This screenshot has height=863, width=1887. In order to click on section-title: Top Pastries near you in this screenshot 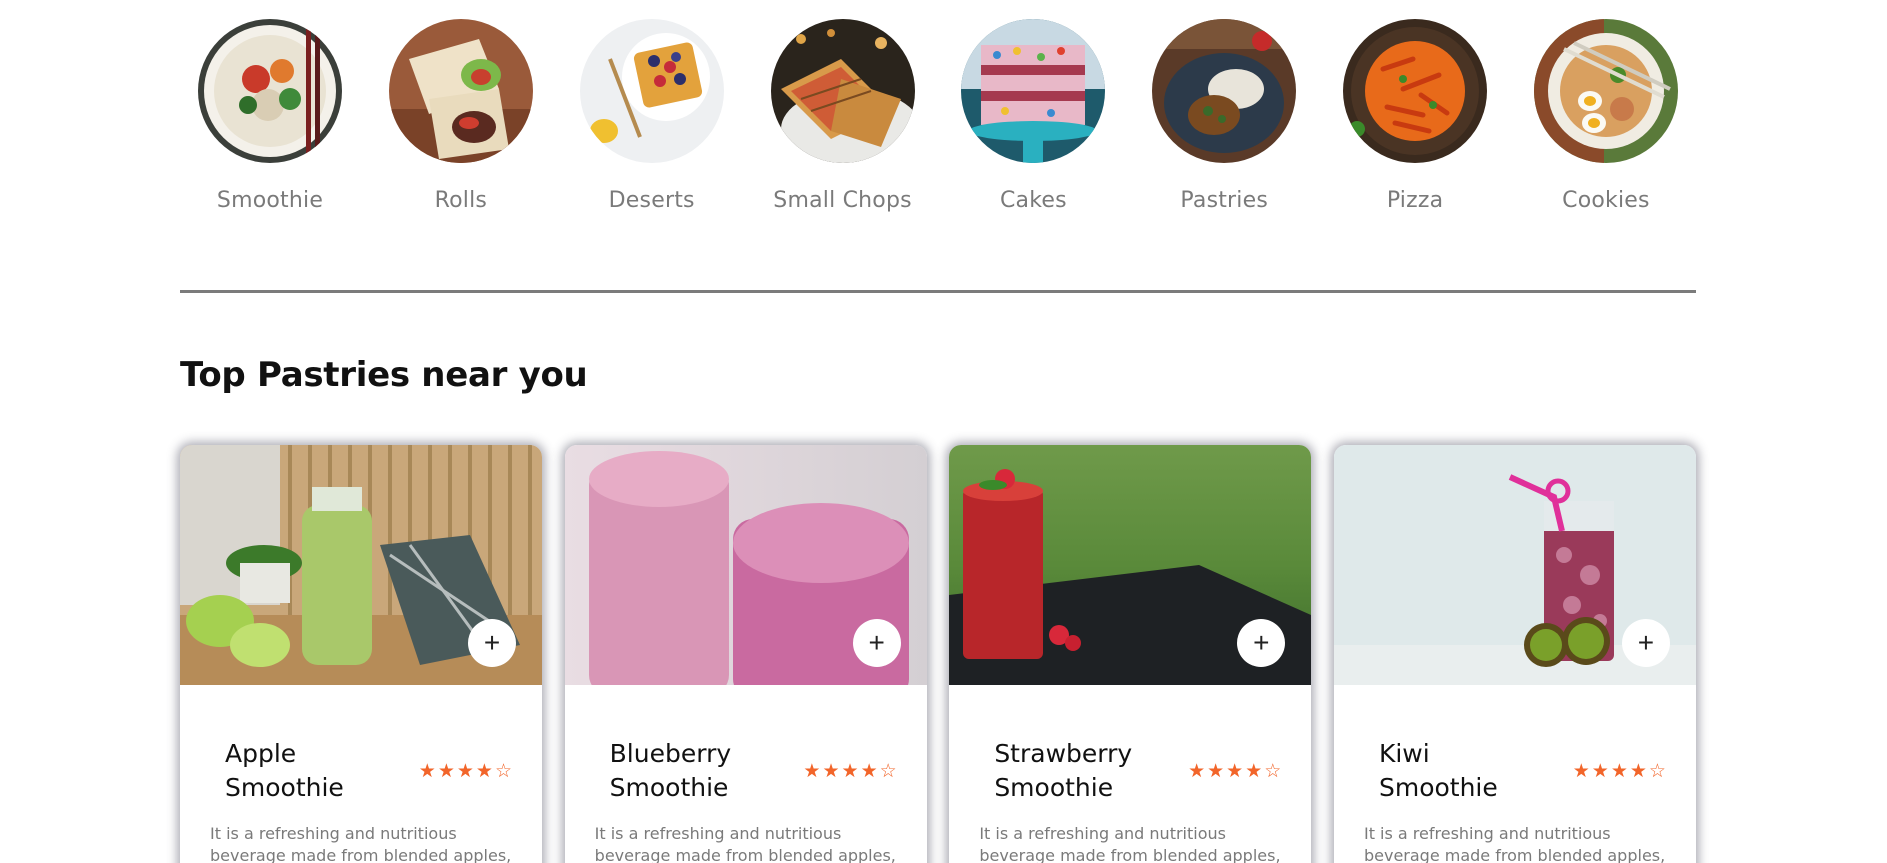, I will do `click(384, 375)`.